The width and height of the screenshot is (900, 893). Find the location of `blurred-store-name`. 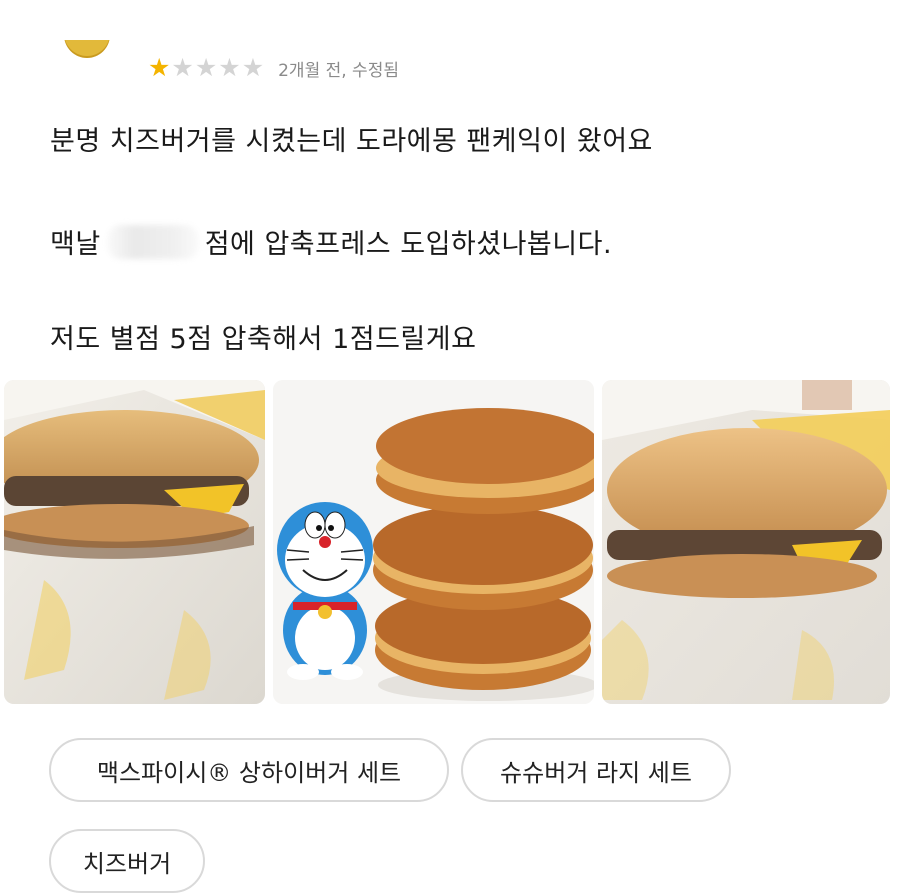

blurred-store-name is located at coordinates (152, 241).